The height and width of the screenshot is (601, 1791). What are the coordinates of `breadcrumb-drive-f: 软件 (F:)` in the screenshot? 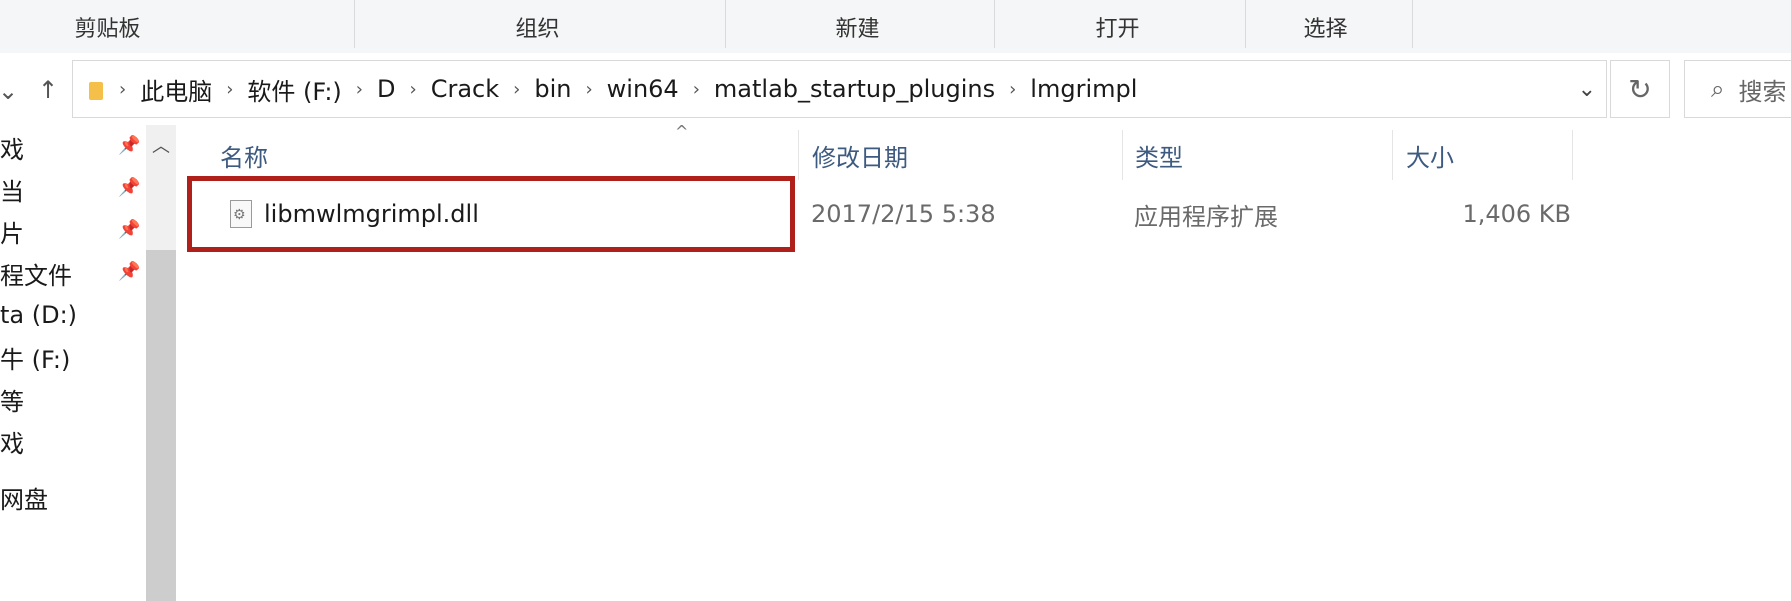 It's located at (294, 89).